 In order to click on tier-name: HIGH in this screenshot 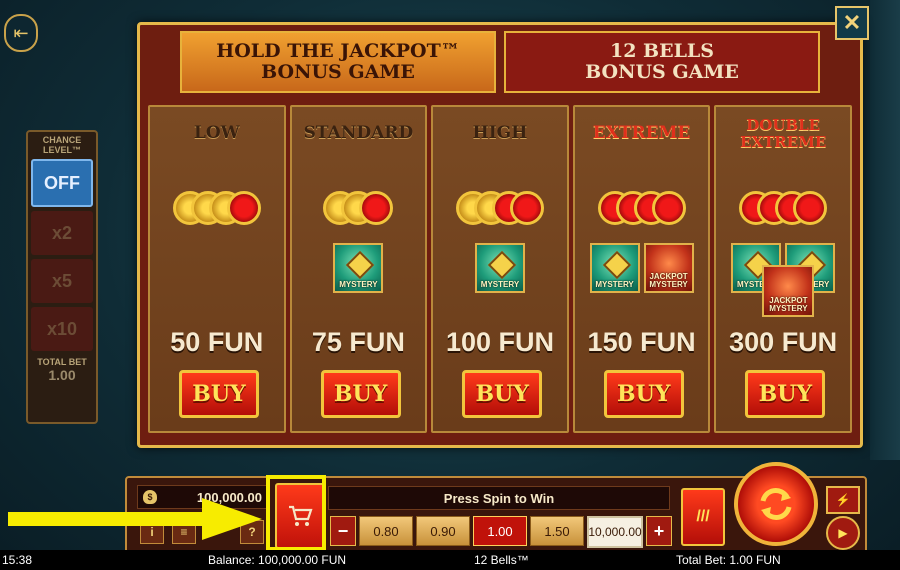, I will do `click(500, 133)`.